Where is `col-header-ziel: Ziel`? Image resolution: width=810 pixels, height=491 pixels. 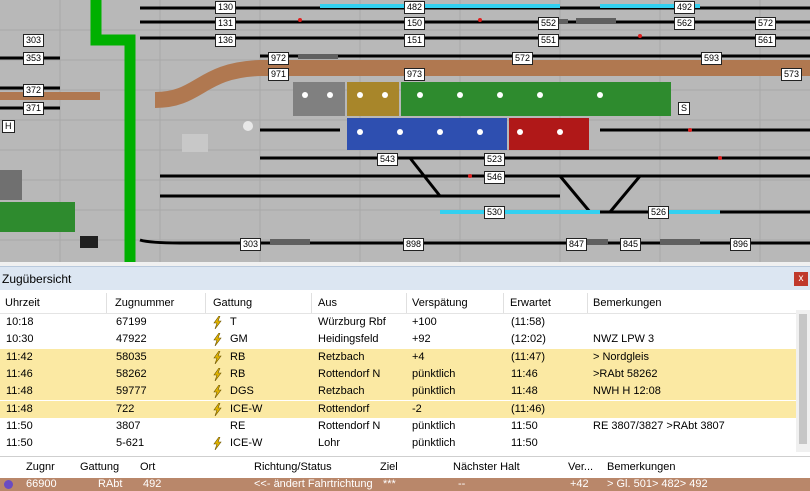 col-header-ziel: Ziel is located at coordinates (389, 467).